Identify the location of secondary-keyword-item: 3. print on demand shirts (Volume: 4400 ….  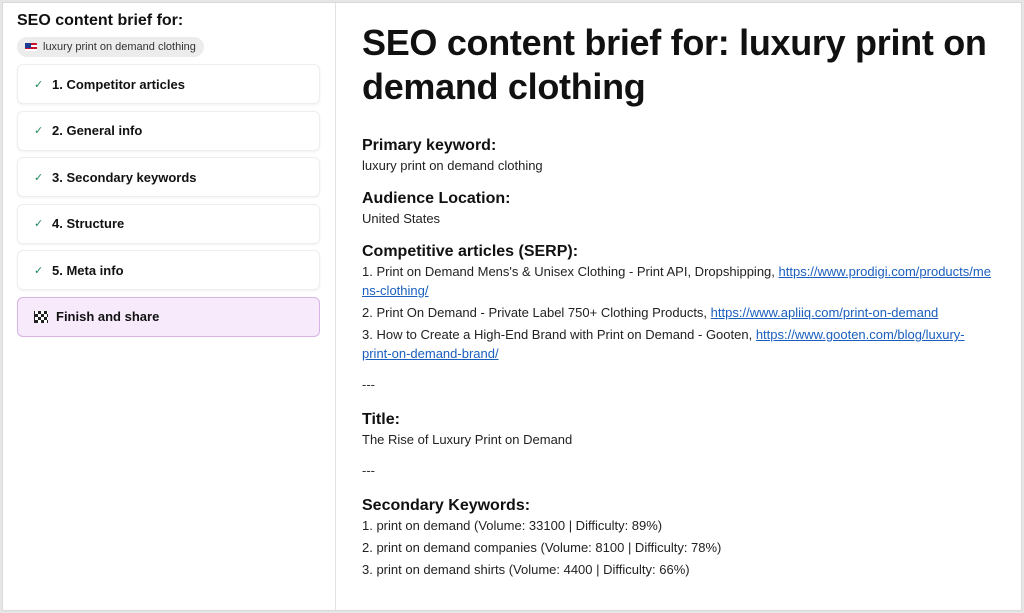
(526, 569).